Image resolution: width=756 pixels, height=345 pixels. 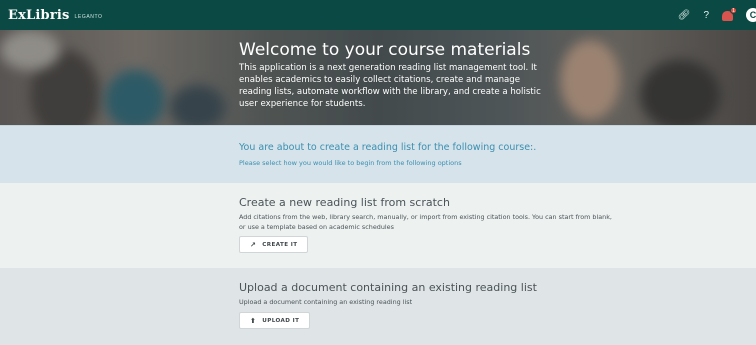 I want to click on notifications-icon: 1, so click(x=729, y=14).